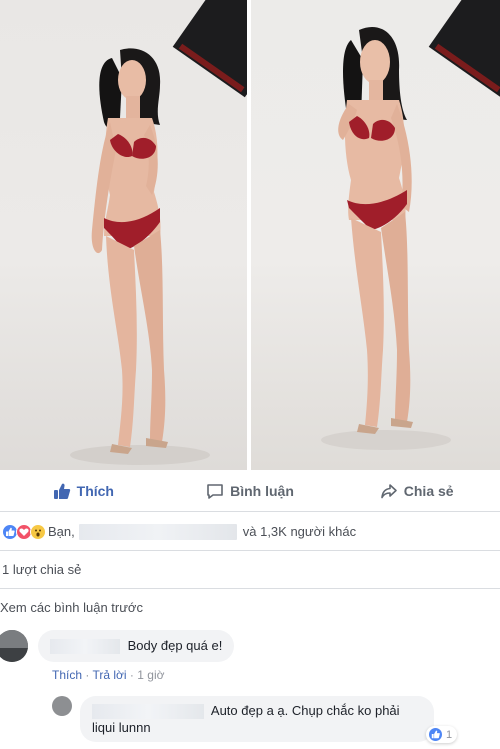 This screenshot has height=749, width=500. I want to click on reactions-prefix: Bạn,, so click(61, 531).